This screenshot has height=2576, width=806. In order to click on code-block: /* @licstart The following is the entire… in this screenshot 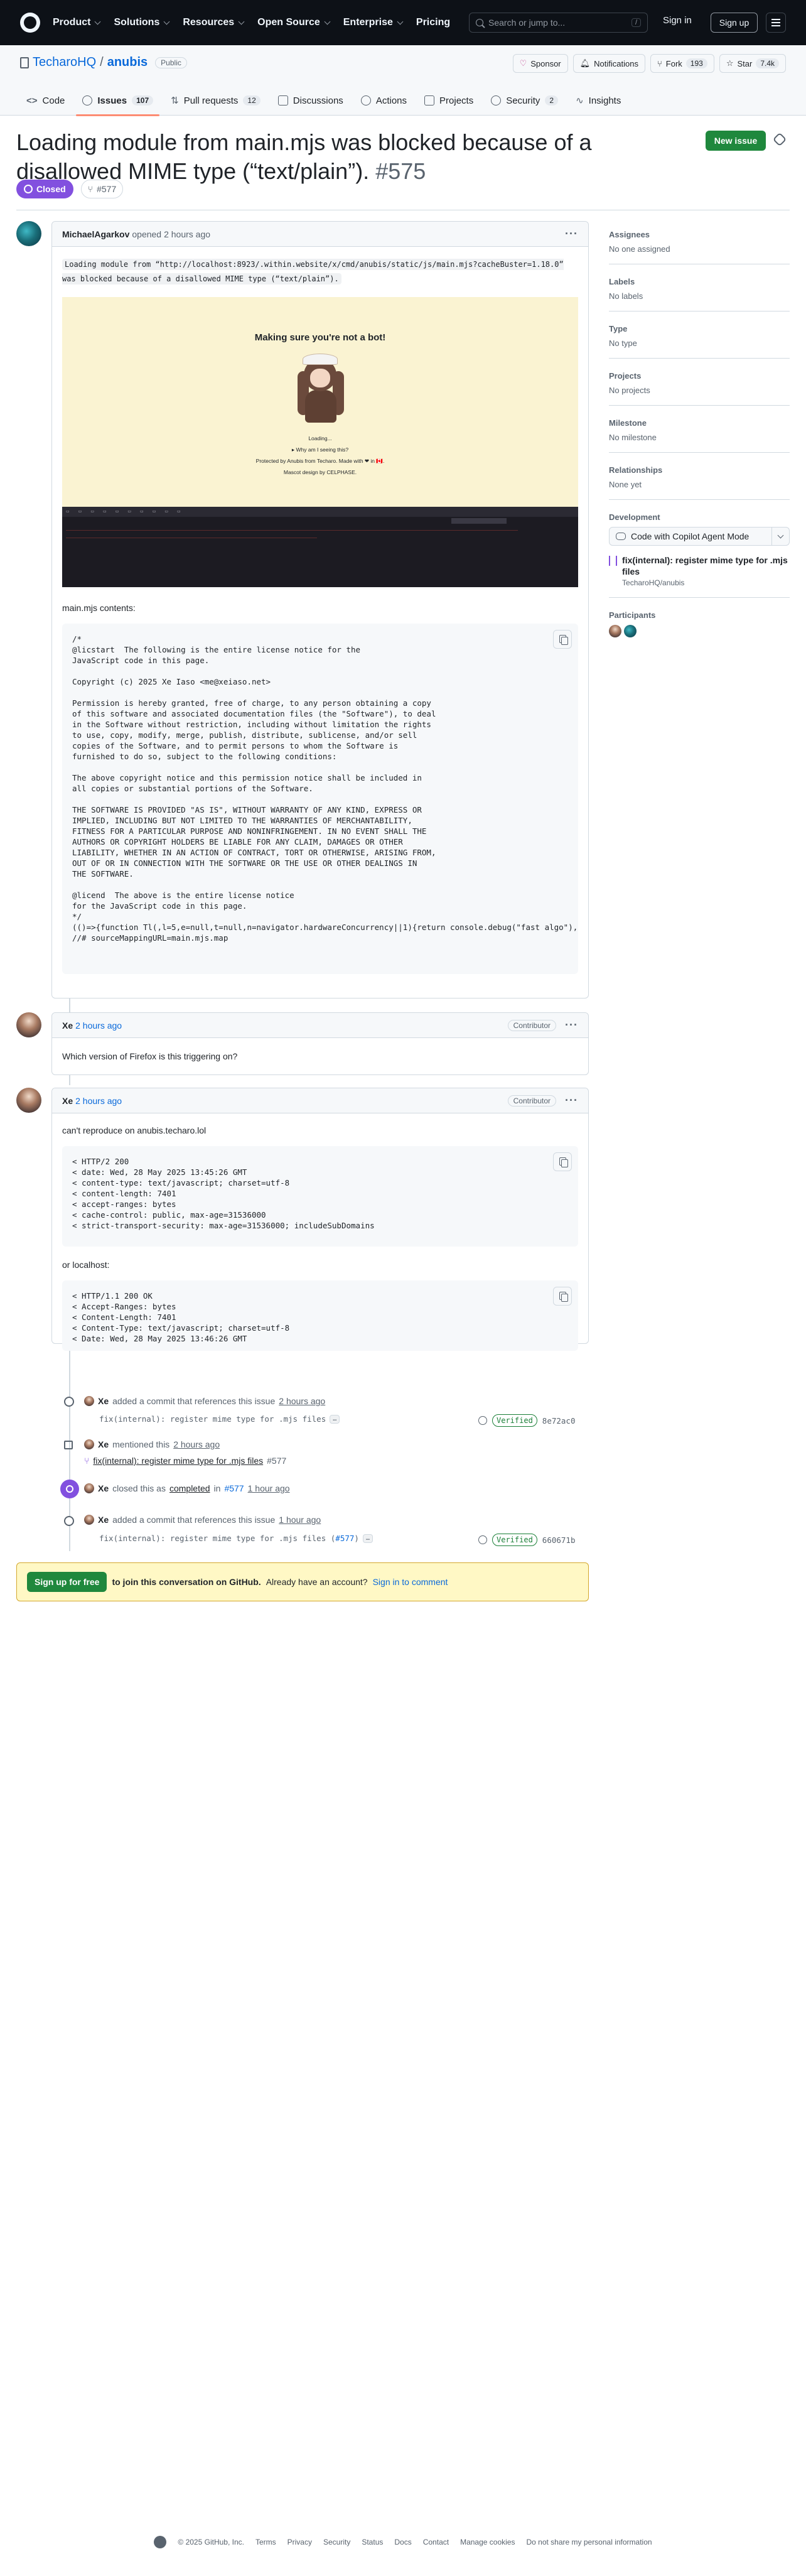, I will do `click(320, 799)`.